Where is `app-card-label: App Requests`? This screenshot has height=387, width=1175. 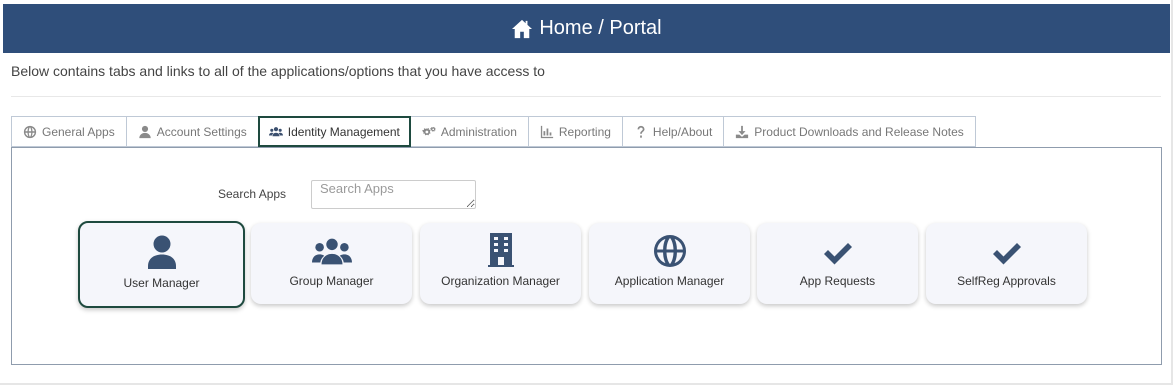
app-card-label: App Requests is located at coordinates (837, 281).